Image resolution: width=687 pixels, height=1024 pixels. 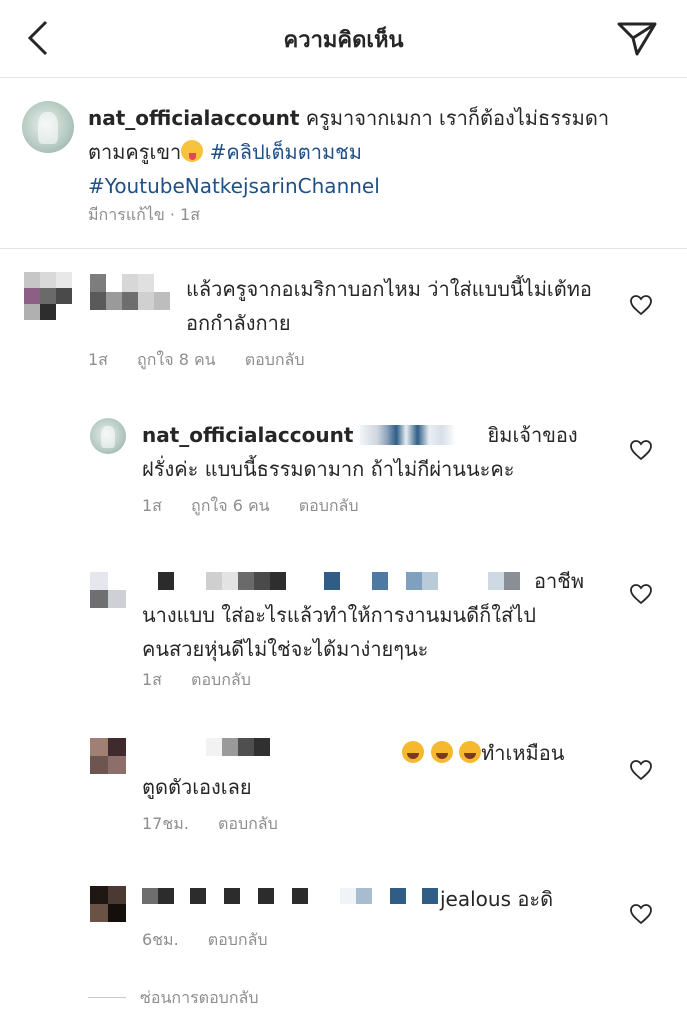 What do you see at coordinates (339, 615) in the screenshot?
I see `comment-text-line-2: นางแบบ ใส่อะไรแล้วทำให้การงานมนดีก็ใส่ไป` at bounding box center [339, 615].